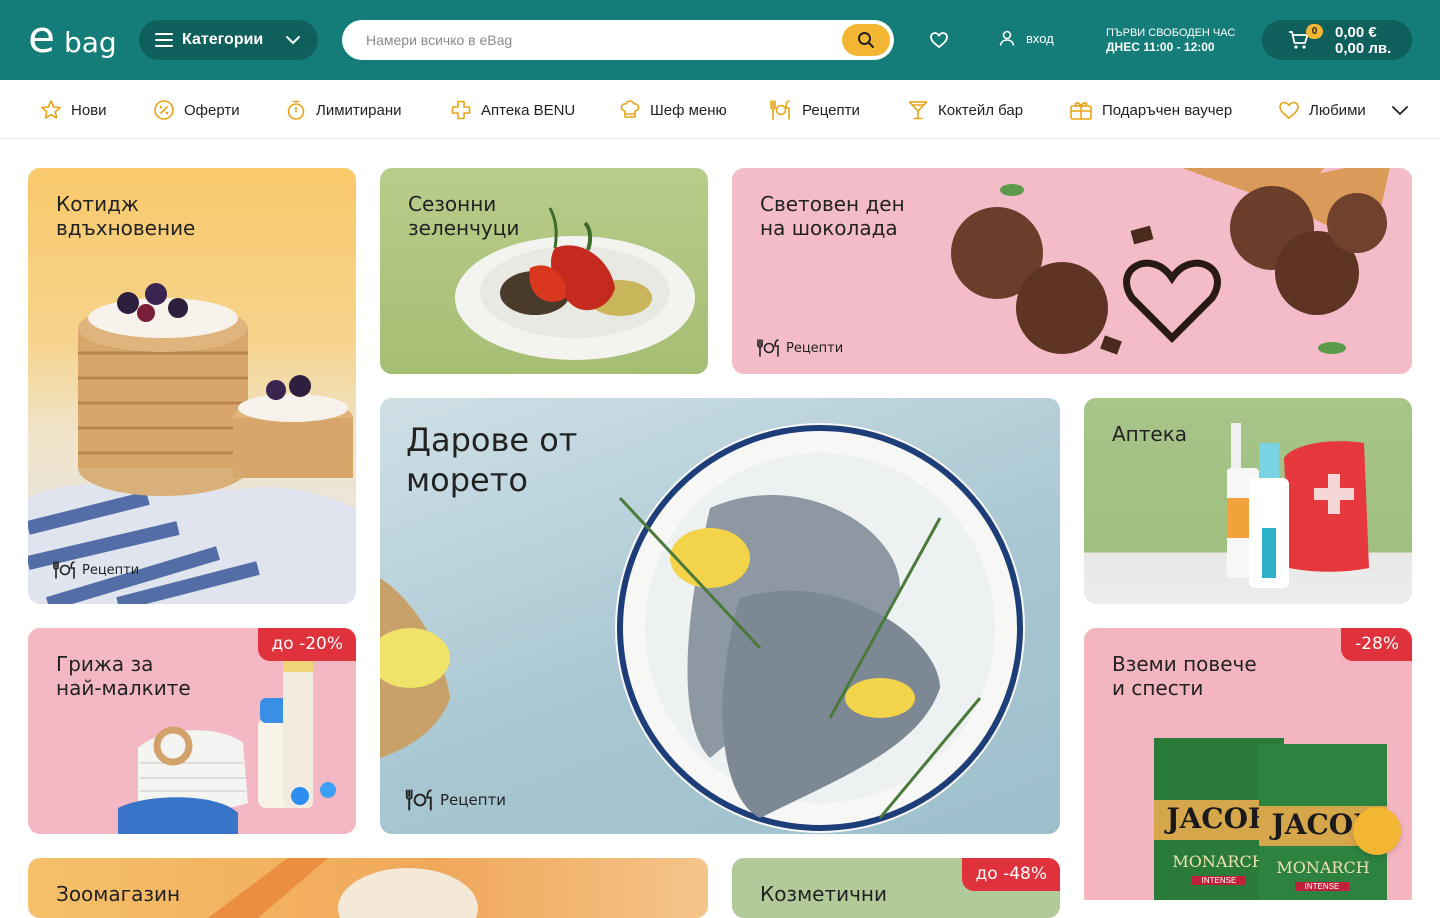  What do you see at coordinates (831, 110) in the screenshot?
I see `nav-label: Рецепти` at bounding box center [831, 110].